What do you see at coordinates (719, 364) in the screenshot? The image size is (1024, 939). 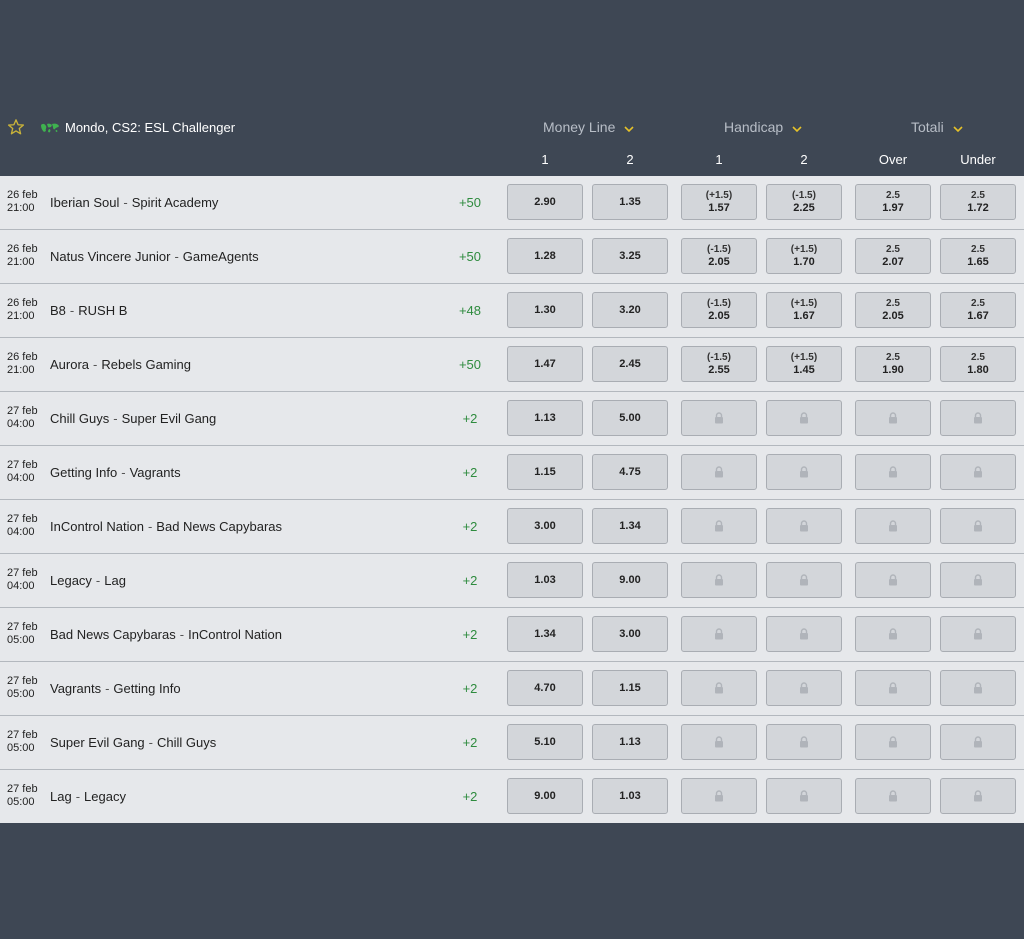 I see `odds-button-handicap-1: (-1.5) 2.55` at bounding box center [719, 364].